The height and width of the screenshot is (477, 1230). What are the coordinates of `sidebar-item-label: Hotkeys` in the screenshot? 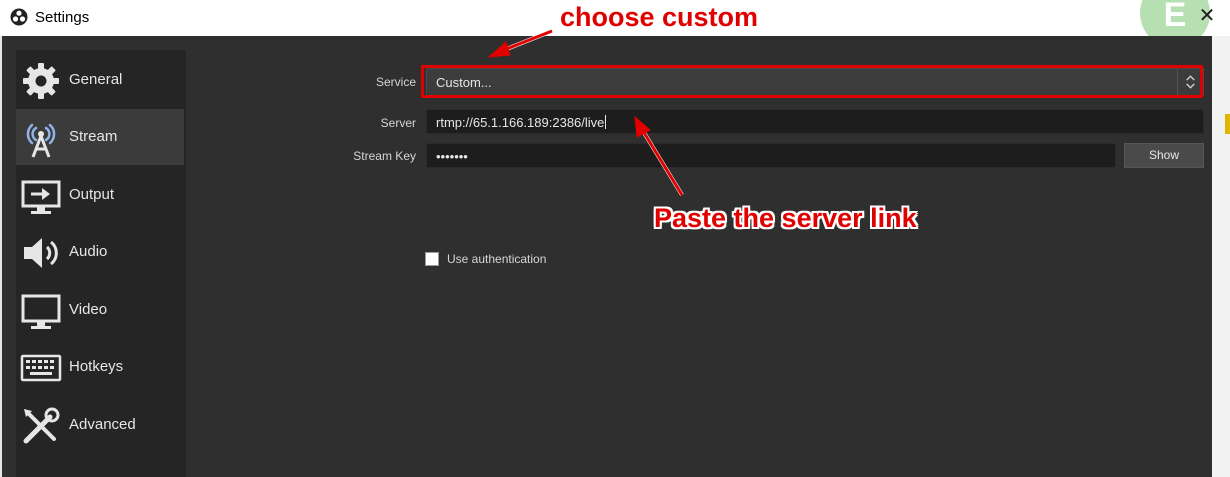 It's located at (96, 366).